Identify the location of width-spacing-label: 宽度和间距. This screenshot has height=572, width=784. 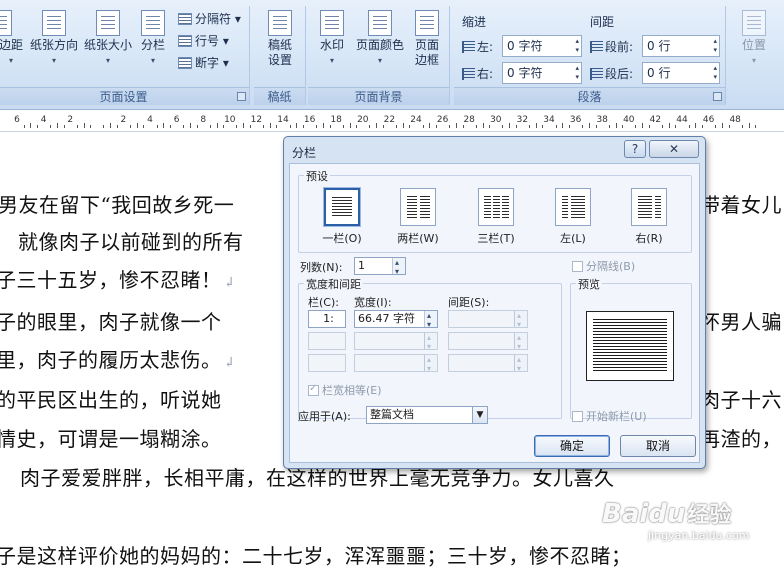
(333, 284).